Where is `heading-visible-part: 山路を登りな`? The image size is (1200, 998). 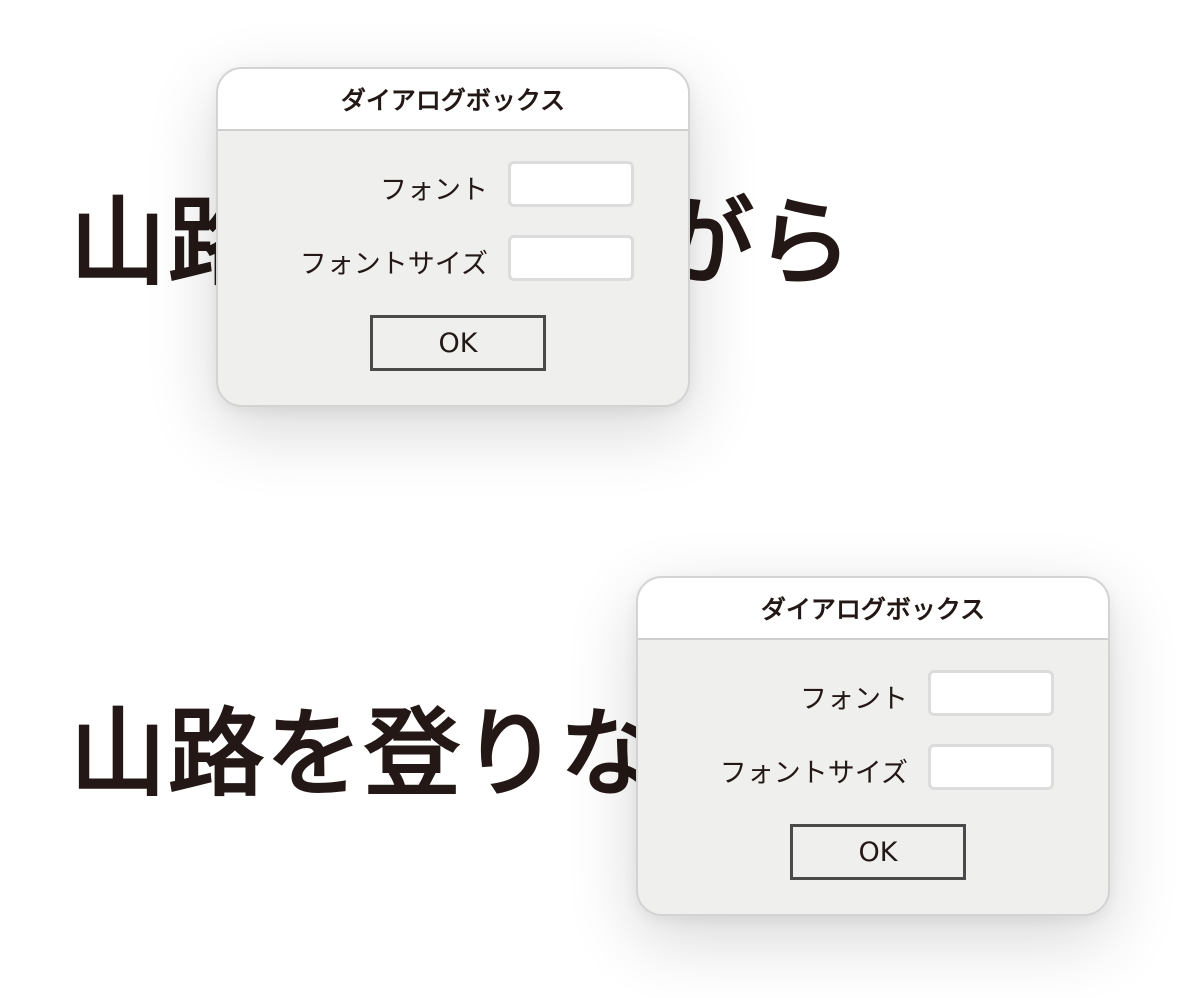 heading-visible-part: 山路を登りな is located at coordinates (364, 754).